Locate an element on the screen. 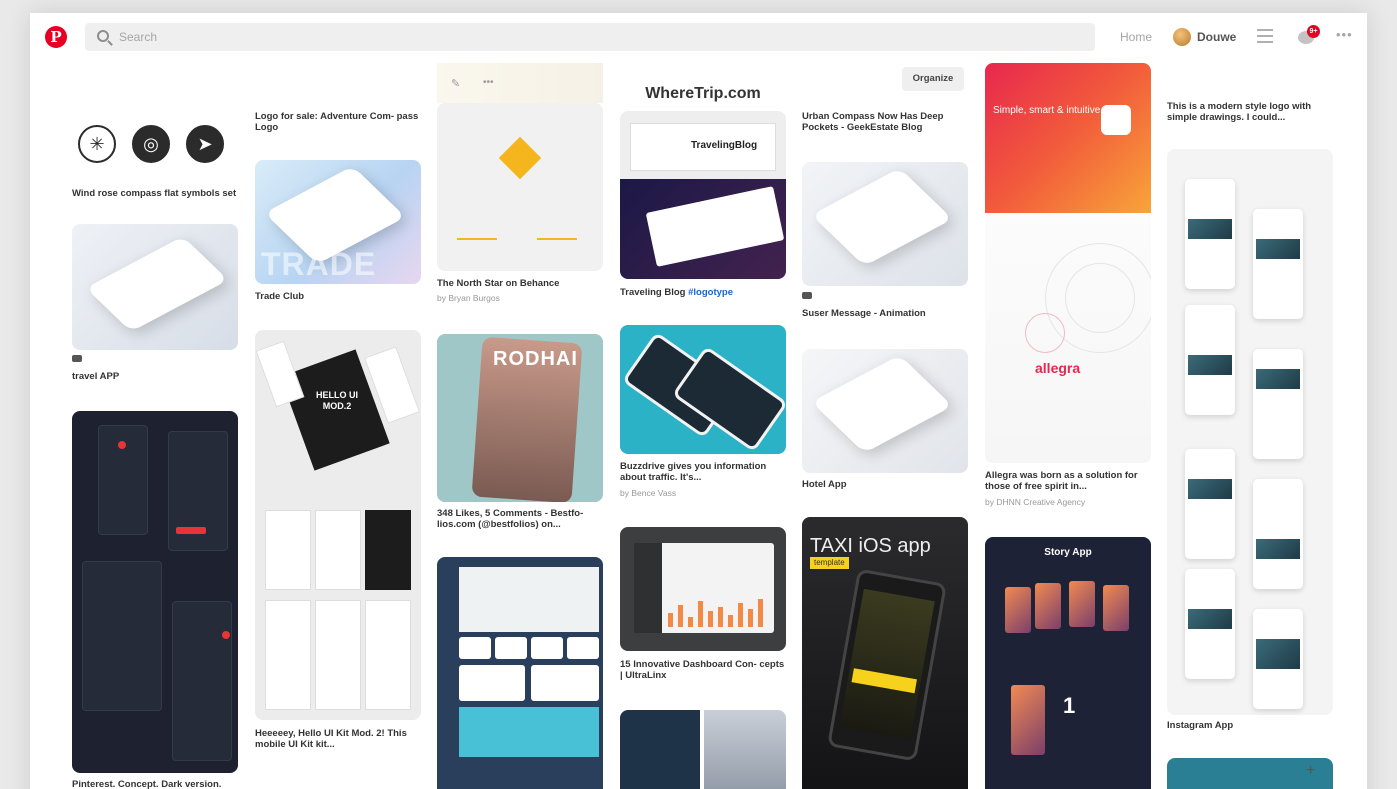 The height and width of the screenshot is (789, 1397). pin-header-wheretrip: WhereTrip.com is located at coordinates (703, 87).